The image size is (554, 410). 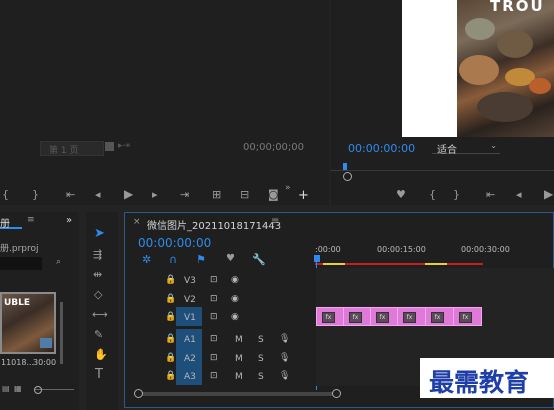 What do you see at coordinates (6, 389) in the screenshot?
I see `list-view-icon: ▤` at bounding box center [6, 389].